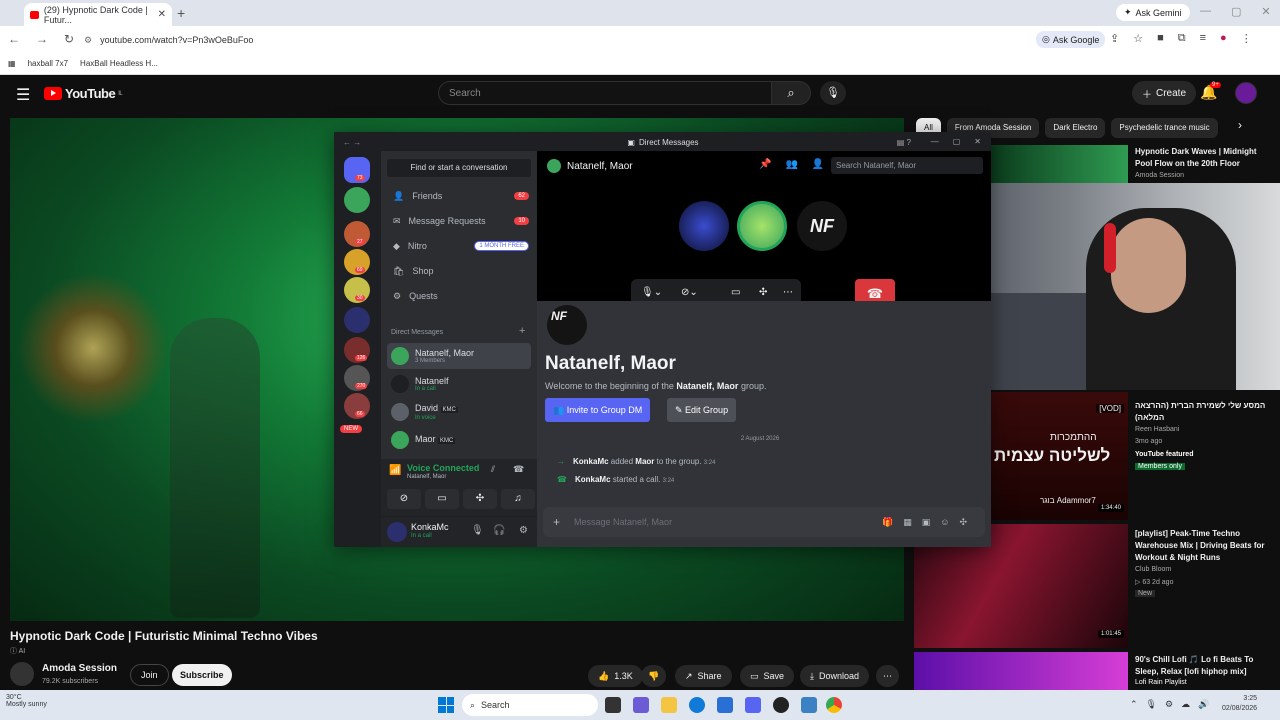  What do you see at coordinates (702, 410) in the screenshot?
I see `edit-group-button: ✎ Edit Group` at bounding box center [702, 410].